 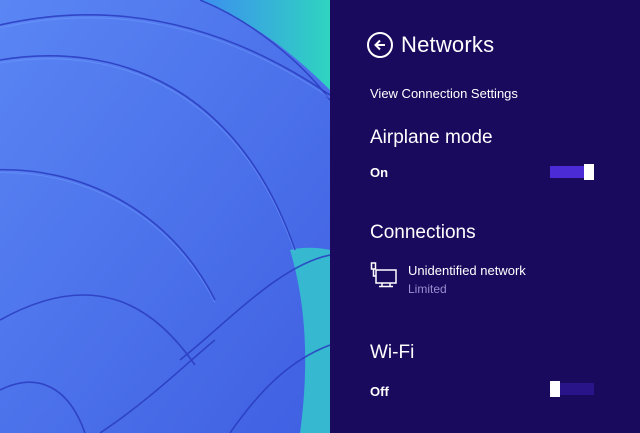 What do you see at coordinates (392, 352) in the screenshot?
I see `wifi-heading: Wi-Fi` at bounding box center [392, 352].